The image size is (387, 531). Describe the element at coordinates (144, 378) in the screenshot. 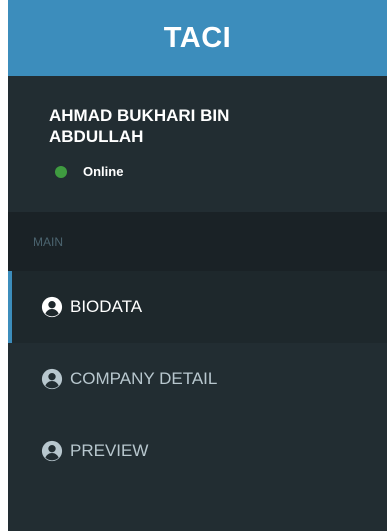

I see `sidebar-item-label: COMPANY DETAIL` at that location.